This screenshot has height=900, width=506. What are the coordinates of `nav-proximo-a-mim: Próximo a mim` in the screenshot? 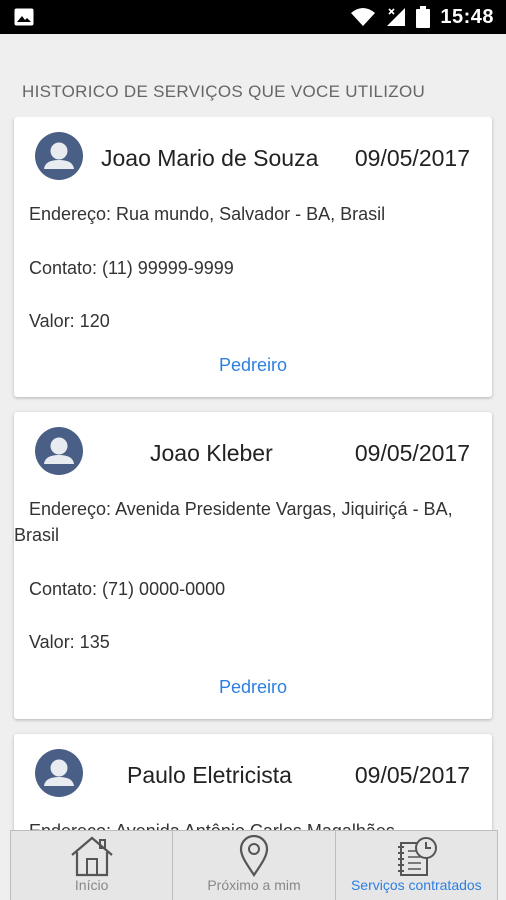 It's located at (254, 865).